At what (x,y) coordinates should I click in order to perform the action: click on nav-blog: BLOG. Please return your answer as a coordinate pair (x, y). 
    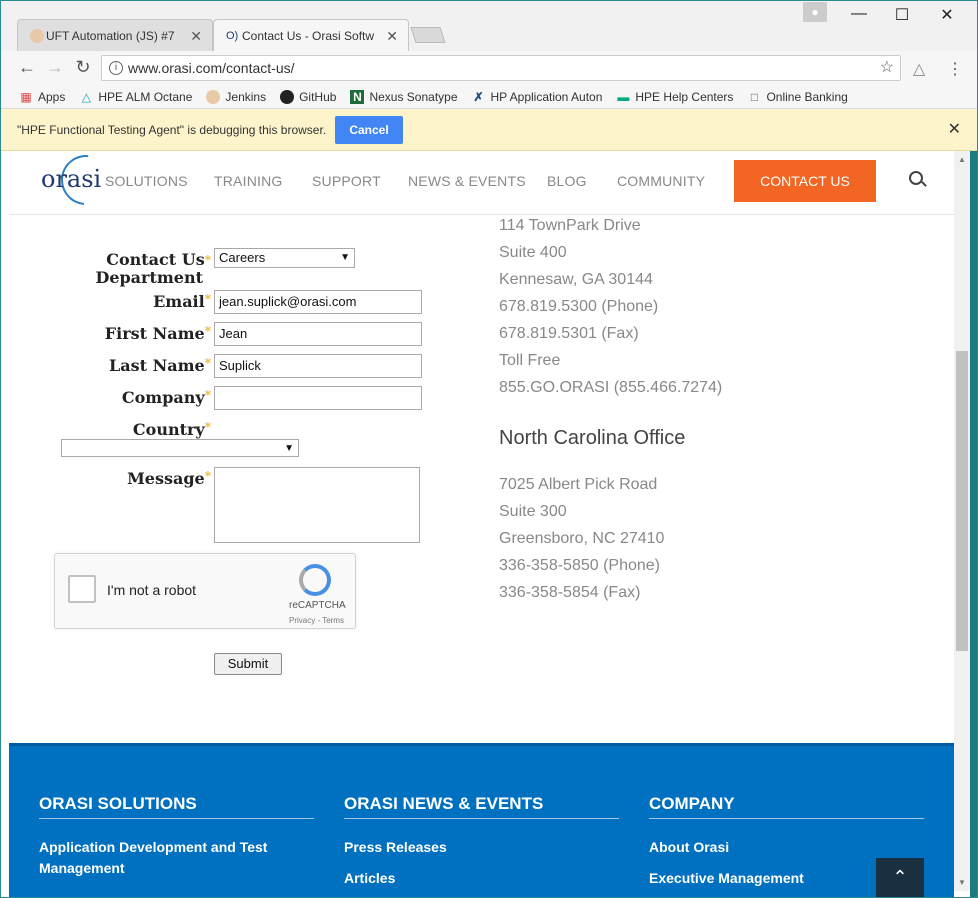
    Looking at the image, I should click on (567, 181).